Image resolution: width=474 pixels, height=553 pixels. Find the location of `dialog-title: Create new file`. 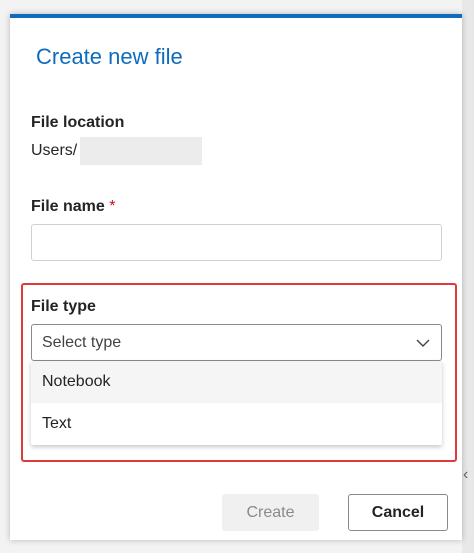

dialog-title: Create new file is located at coordinates (109, 56).